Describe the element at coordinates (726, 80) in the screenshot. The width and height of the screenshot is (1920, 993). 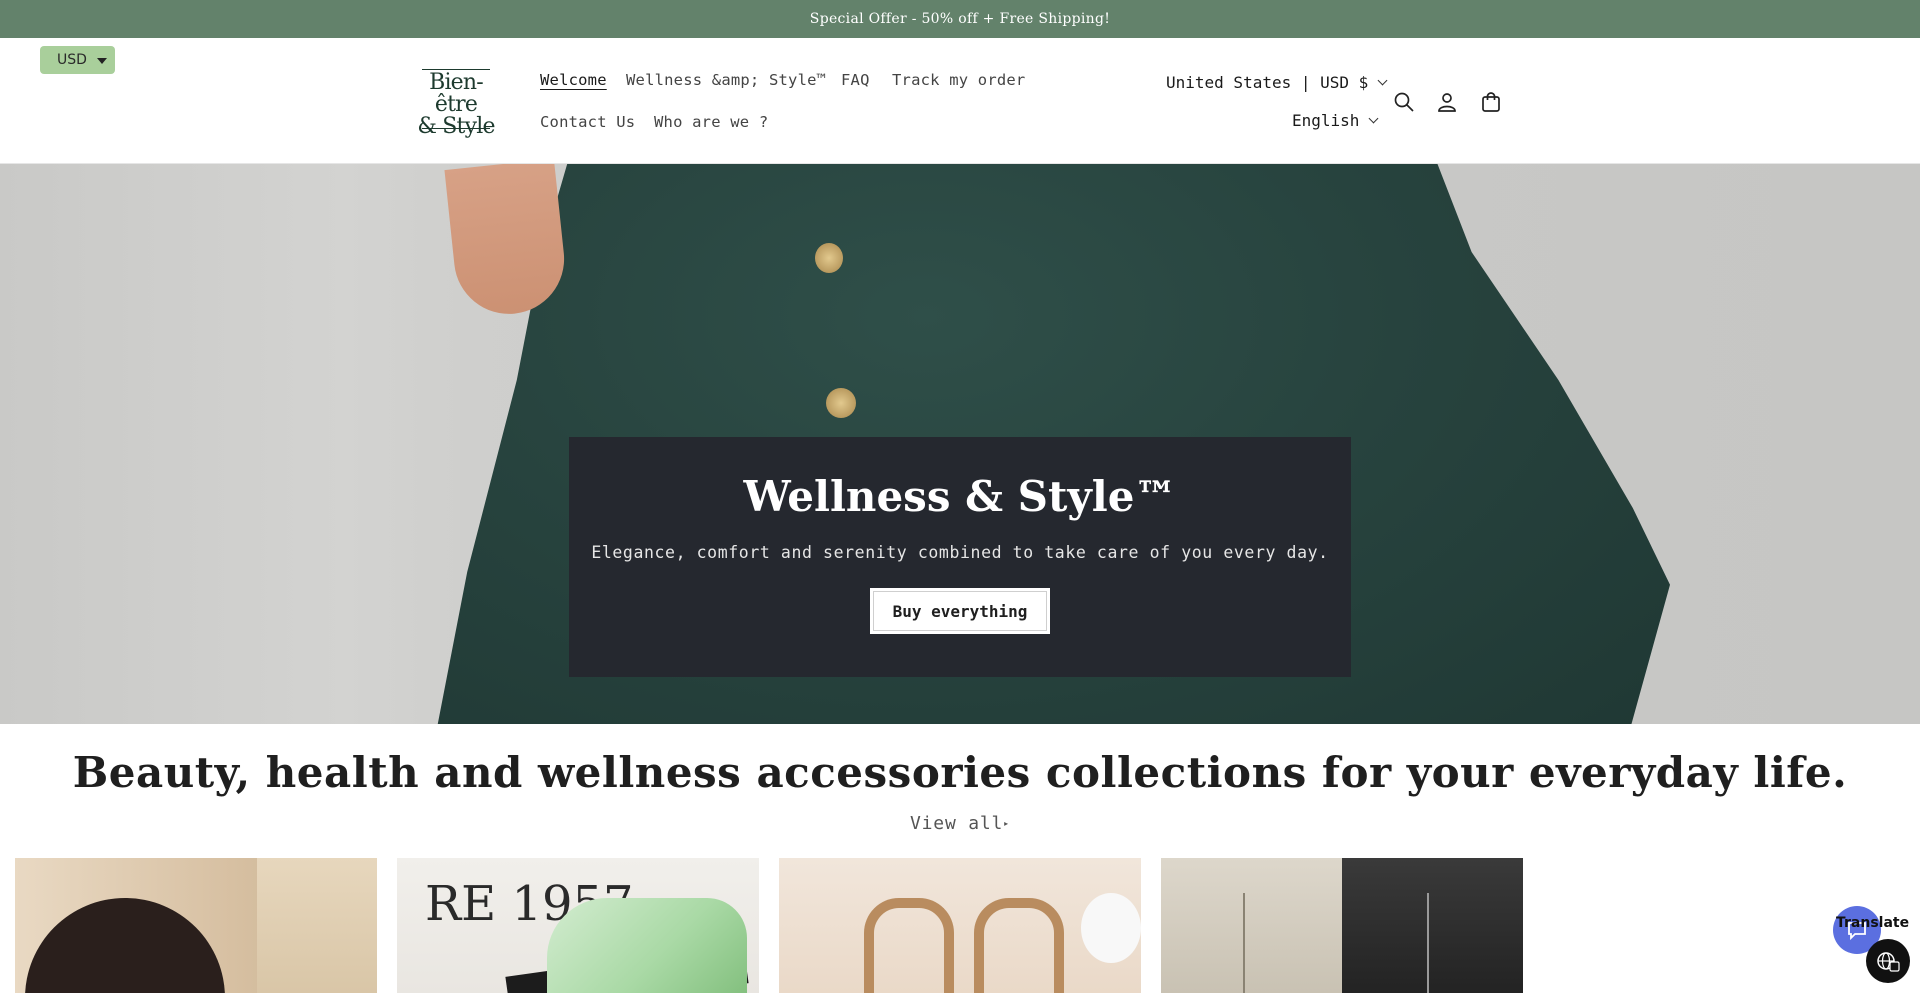
I see `nav-item-wellness-style: Wellness &amp; Style™` at that location.